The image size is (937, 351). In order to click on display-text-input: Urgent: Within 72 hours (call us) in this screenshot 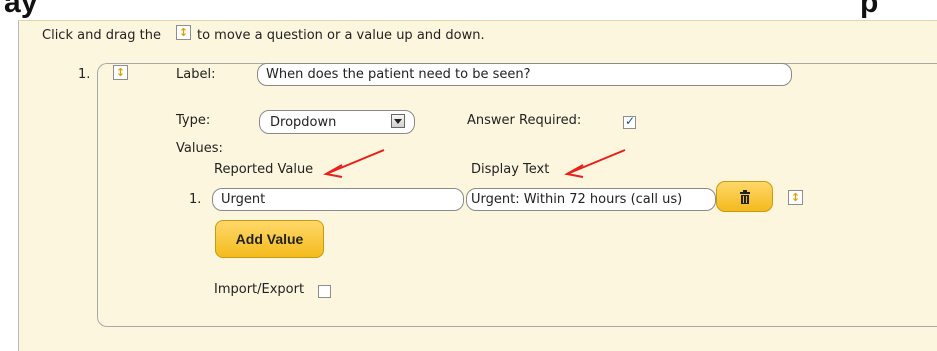, I will do `click(591, 199)`.